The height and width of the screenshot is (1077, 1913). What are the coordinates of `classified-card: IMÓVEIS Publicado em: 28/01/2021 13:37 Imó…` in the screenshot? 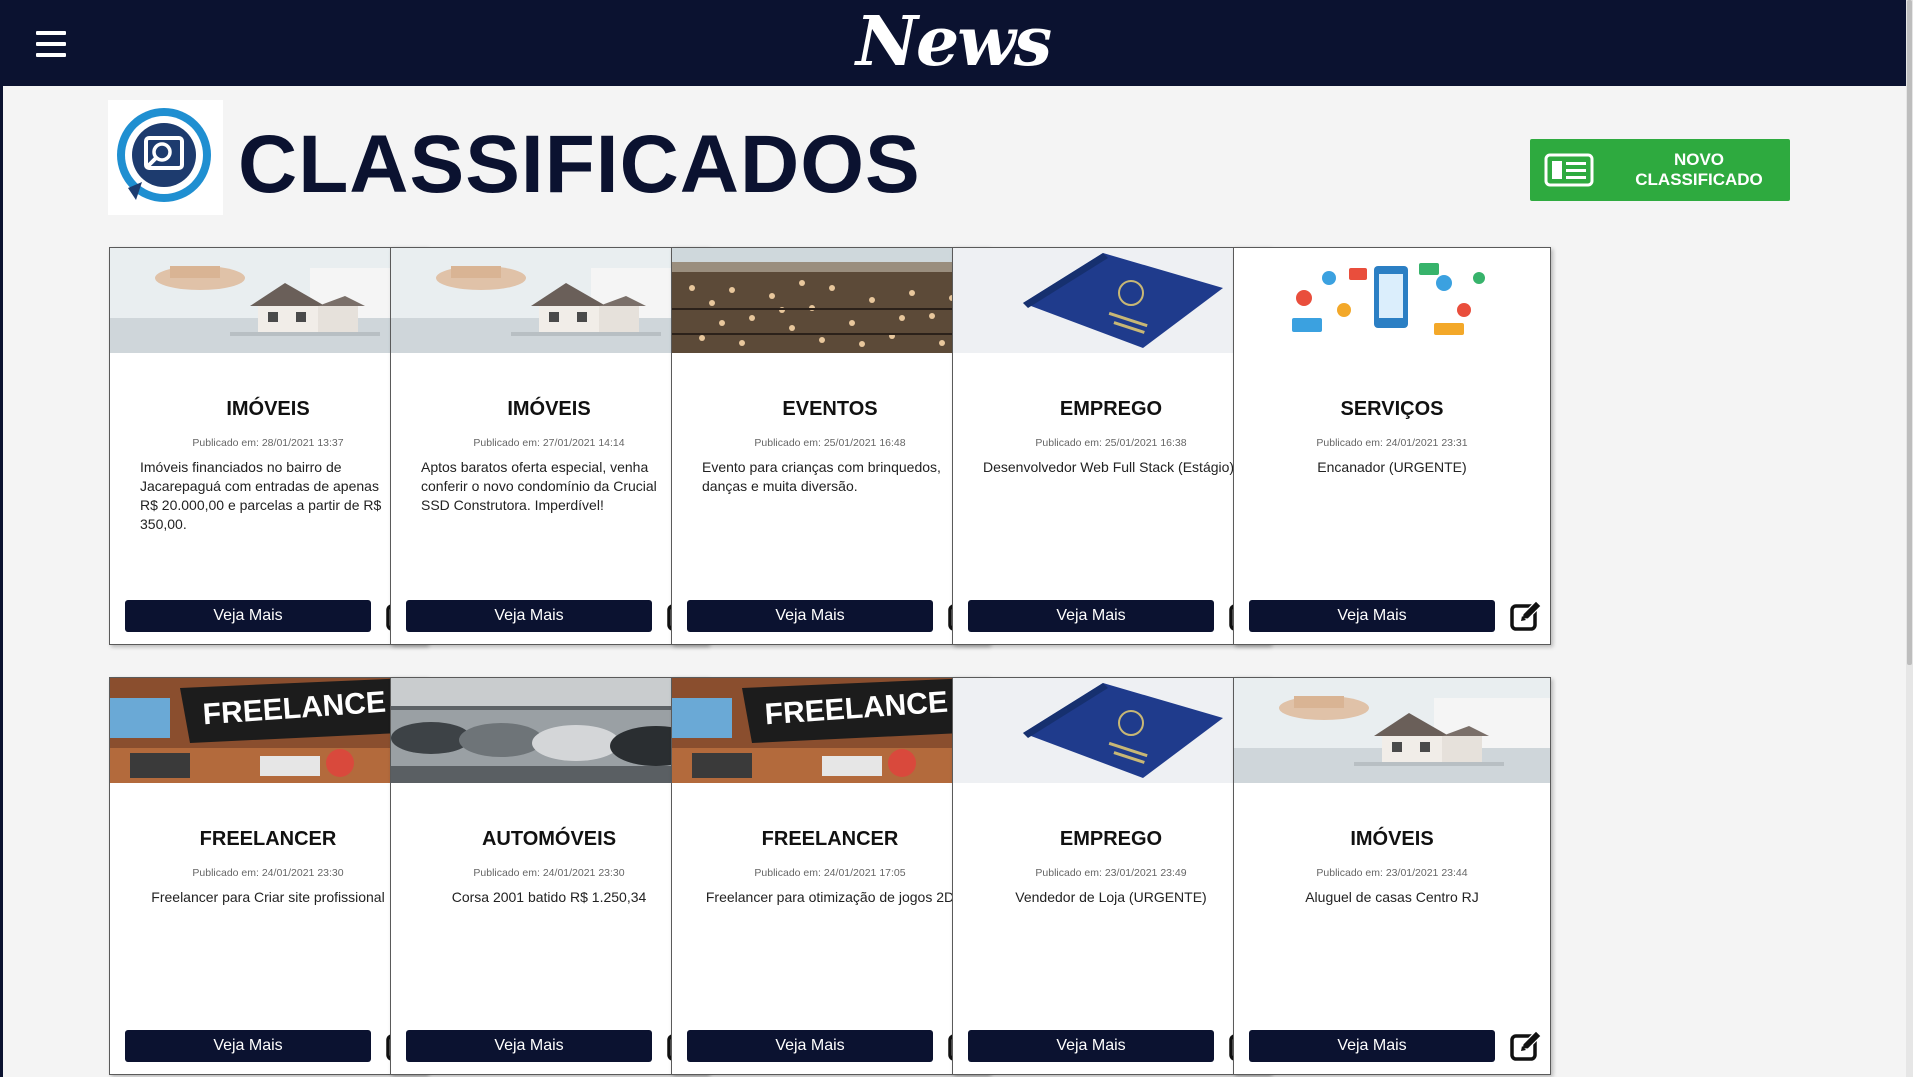 It's located at (268, 446).